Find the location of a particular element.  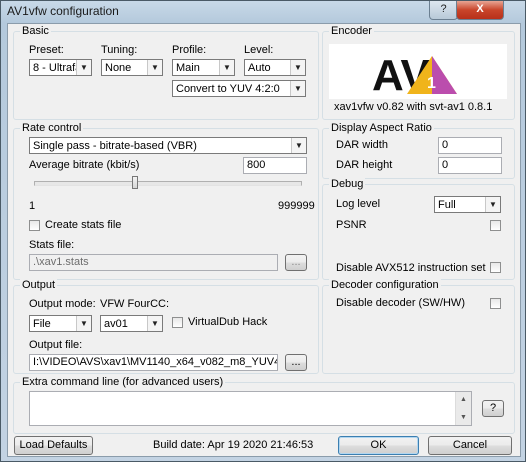

level-label: Level: is located at coordinates (259, 50).